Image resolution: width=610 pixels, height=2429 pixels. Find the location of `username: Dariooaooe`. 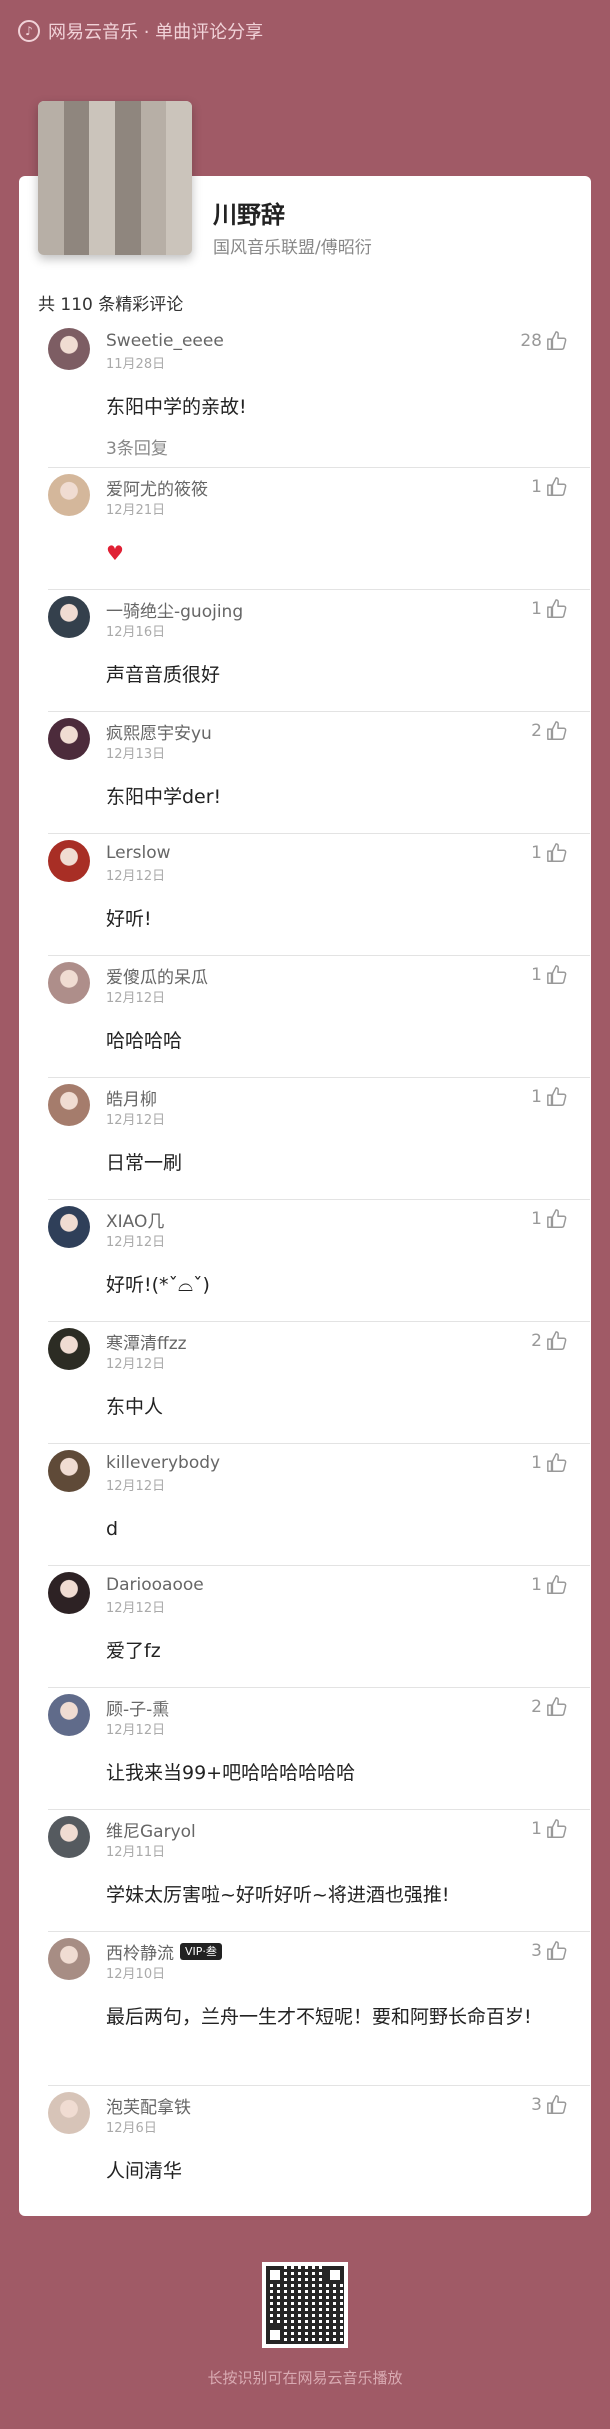

username: Dariooaooe is located at coordinates (155, 1585).